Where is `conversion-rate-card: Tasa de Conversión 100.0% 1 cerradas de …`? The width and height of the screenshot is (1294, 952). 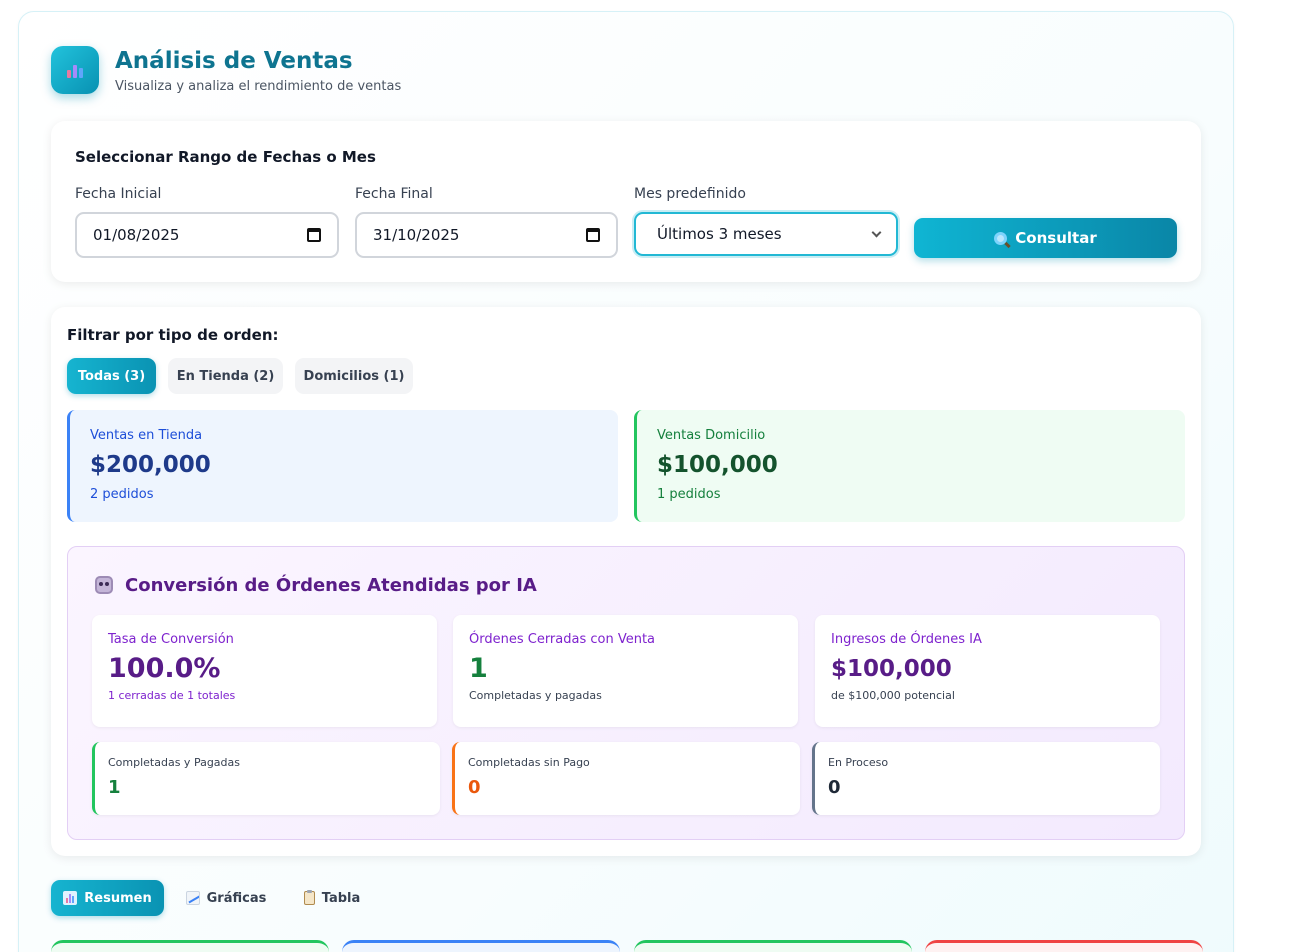 conversion-rate-card: Tasa de Conversión 100.0% 1 cerradas de … is located at coordinates (264, 671).